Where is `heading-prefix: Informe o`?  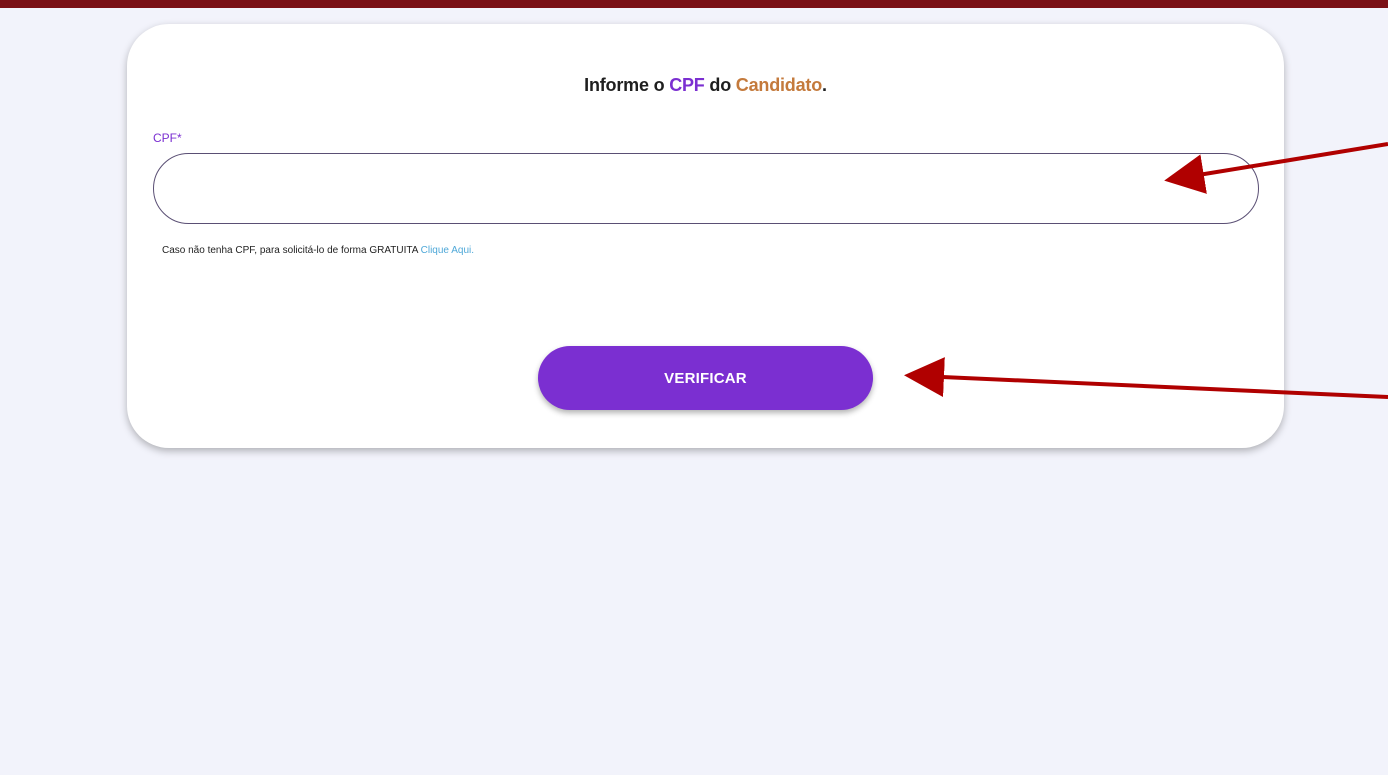 heading-prefix: Informe o is located at coordinates (627, 85).